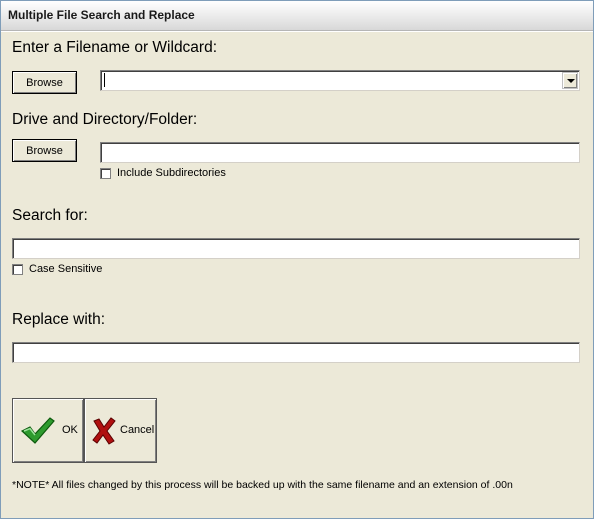 The height and width of the screenshot is (519, 594). What do you see at coordinates (17, 269) in the screenshot?
I see `case-sensitive-box` at bounding box center [17, 269].